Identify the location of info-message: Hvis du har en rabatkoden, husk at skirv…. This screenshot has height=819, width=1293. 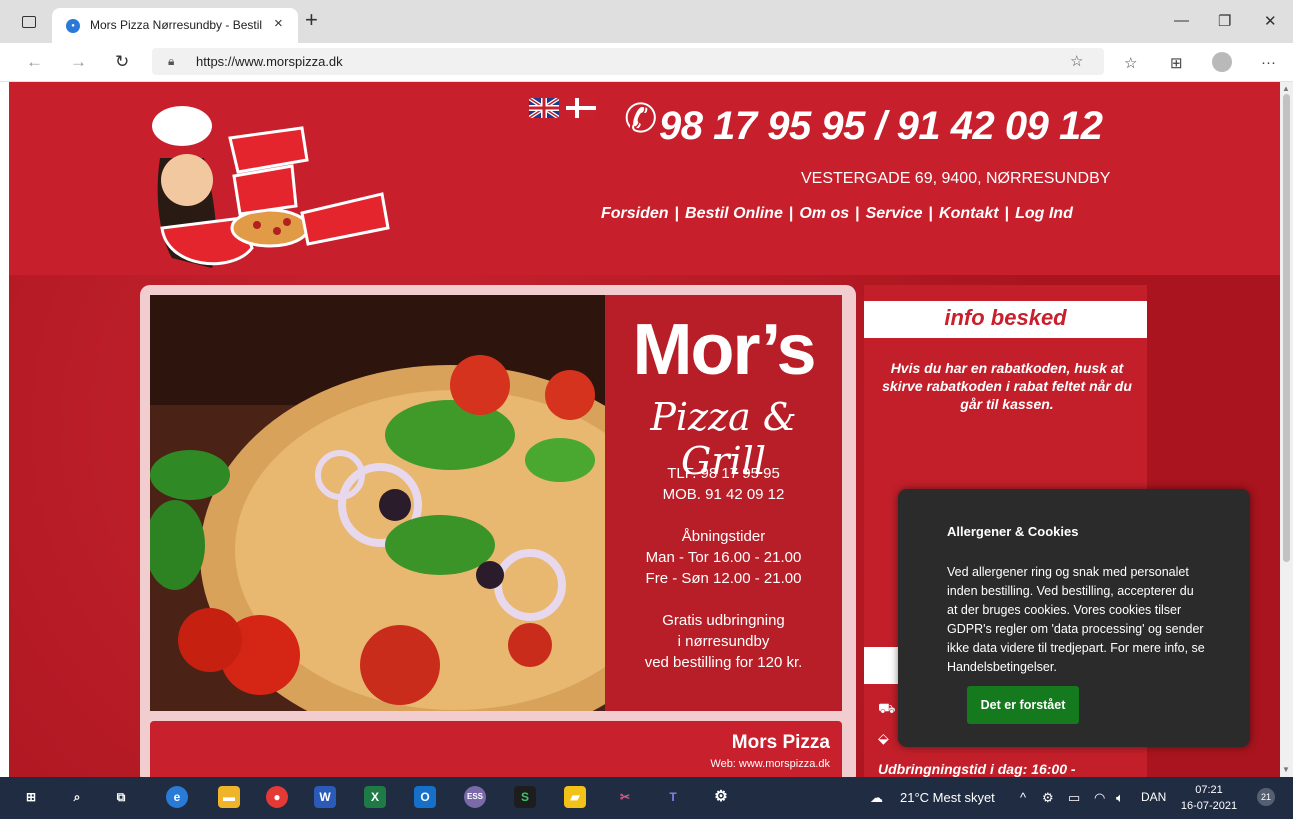
(1007, 386).